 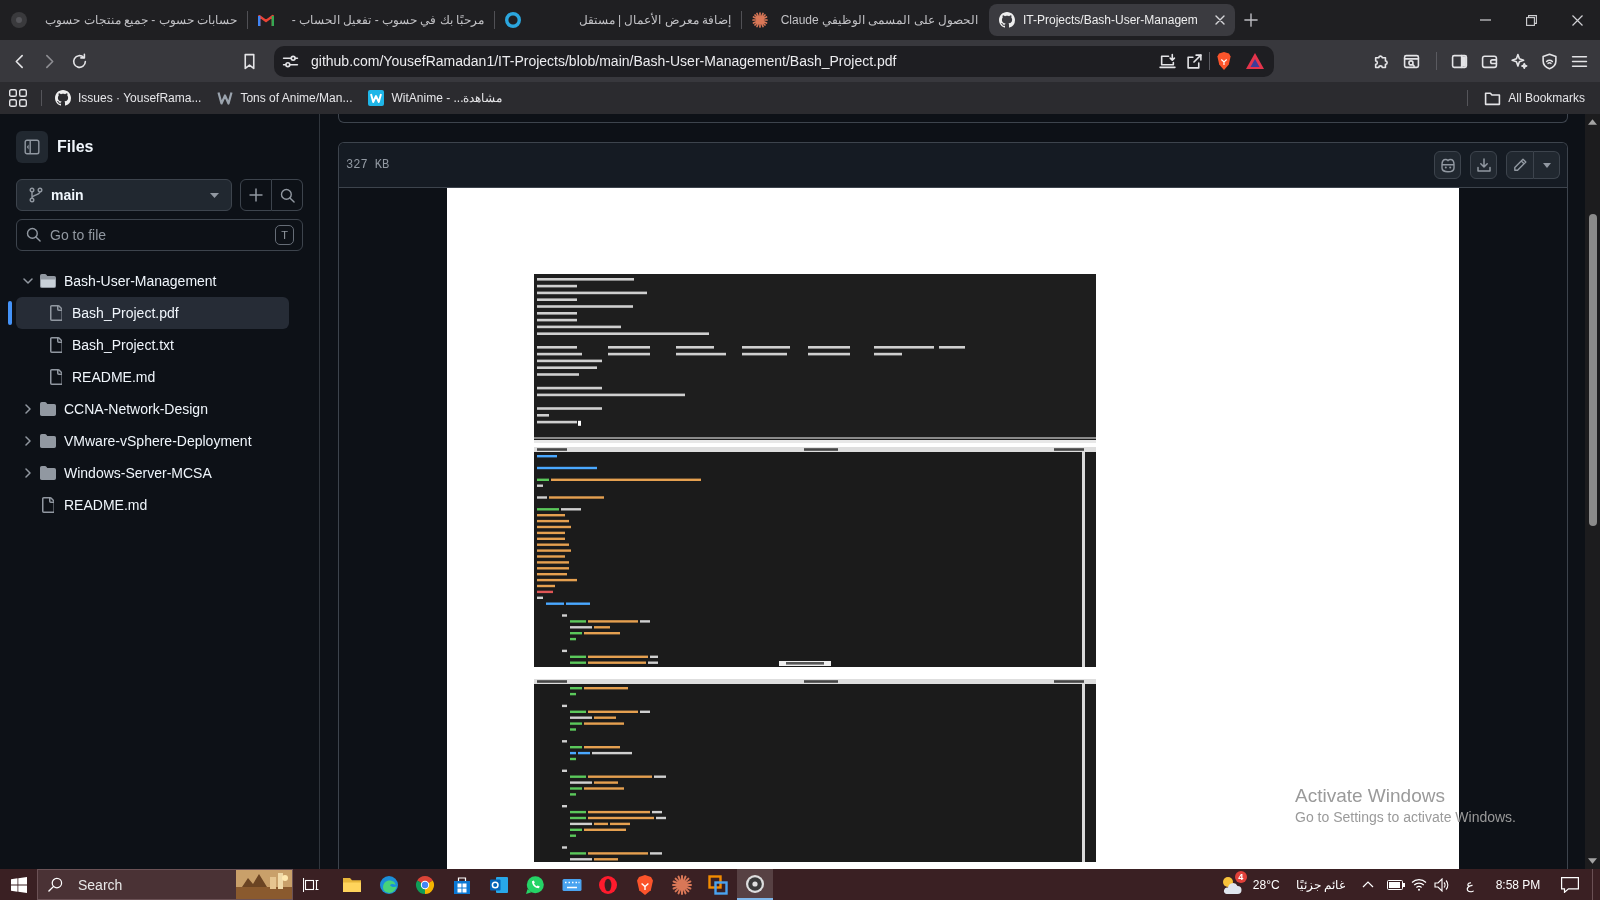 What do you see at coordinates (1534, 98) in the screenshot?
I see `all-bookmarks-button: All Bookmarks` at bounding box center [1534, 98].